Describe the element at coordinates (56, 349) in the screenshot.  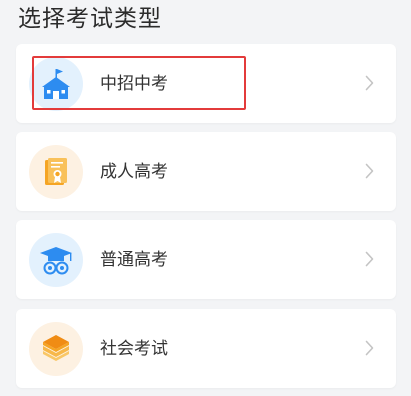
I see `layers-stack-icon` at that location.